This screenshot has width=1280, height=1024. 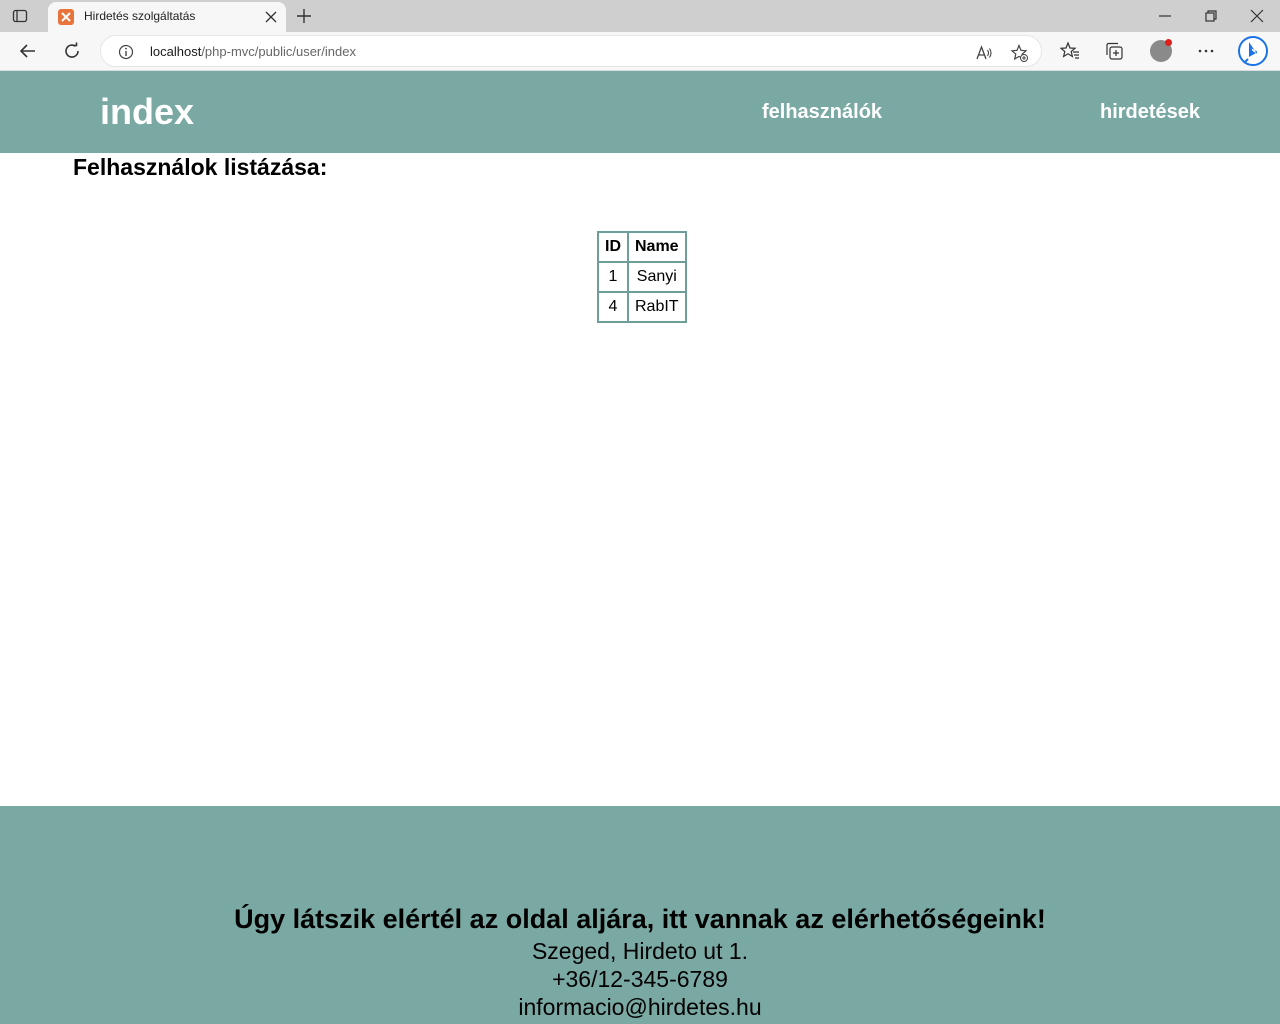 I want to click on site-header: index felhasználók hirdetések, so click(x=640, y=112).